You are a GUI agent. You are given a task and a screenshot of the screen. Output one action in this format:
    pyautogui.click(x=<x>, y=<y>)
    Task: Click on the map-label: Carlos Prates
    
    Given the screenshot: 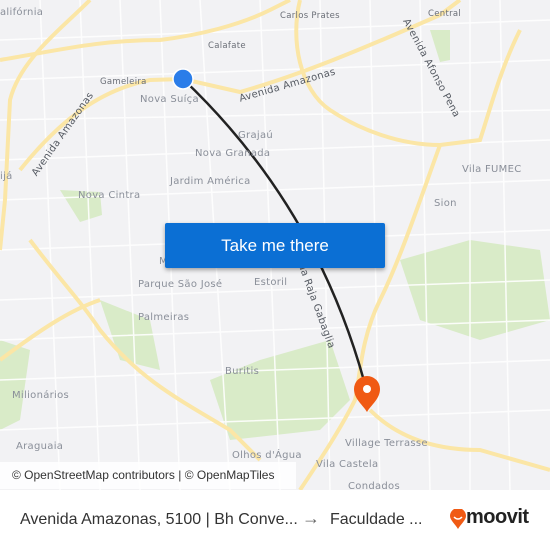 What is the action you would take?
    pyautogui.click(x=310, y=16)
    